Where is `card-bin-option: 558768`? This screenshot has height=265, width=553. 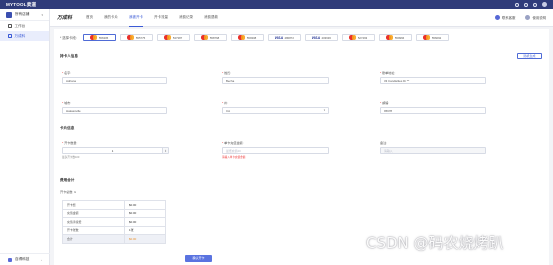 card-bin-option: 558768 is located at coordinates (210, 37).